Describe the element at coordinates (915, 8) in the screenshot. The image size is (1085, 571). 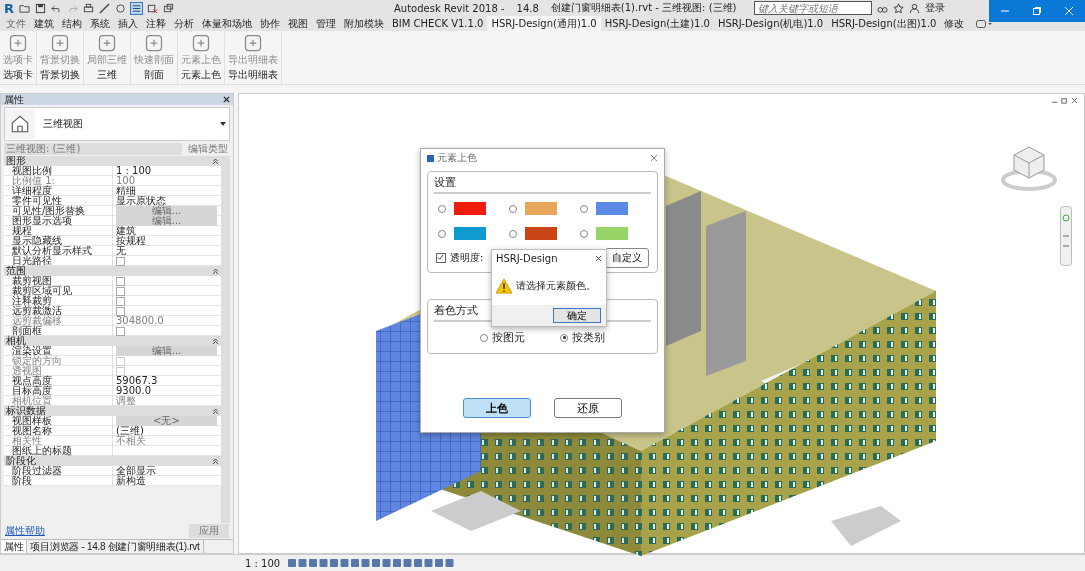
I see `user-icon` at that location.